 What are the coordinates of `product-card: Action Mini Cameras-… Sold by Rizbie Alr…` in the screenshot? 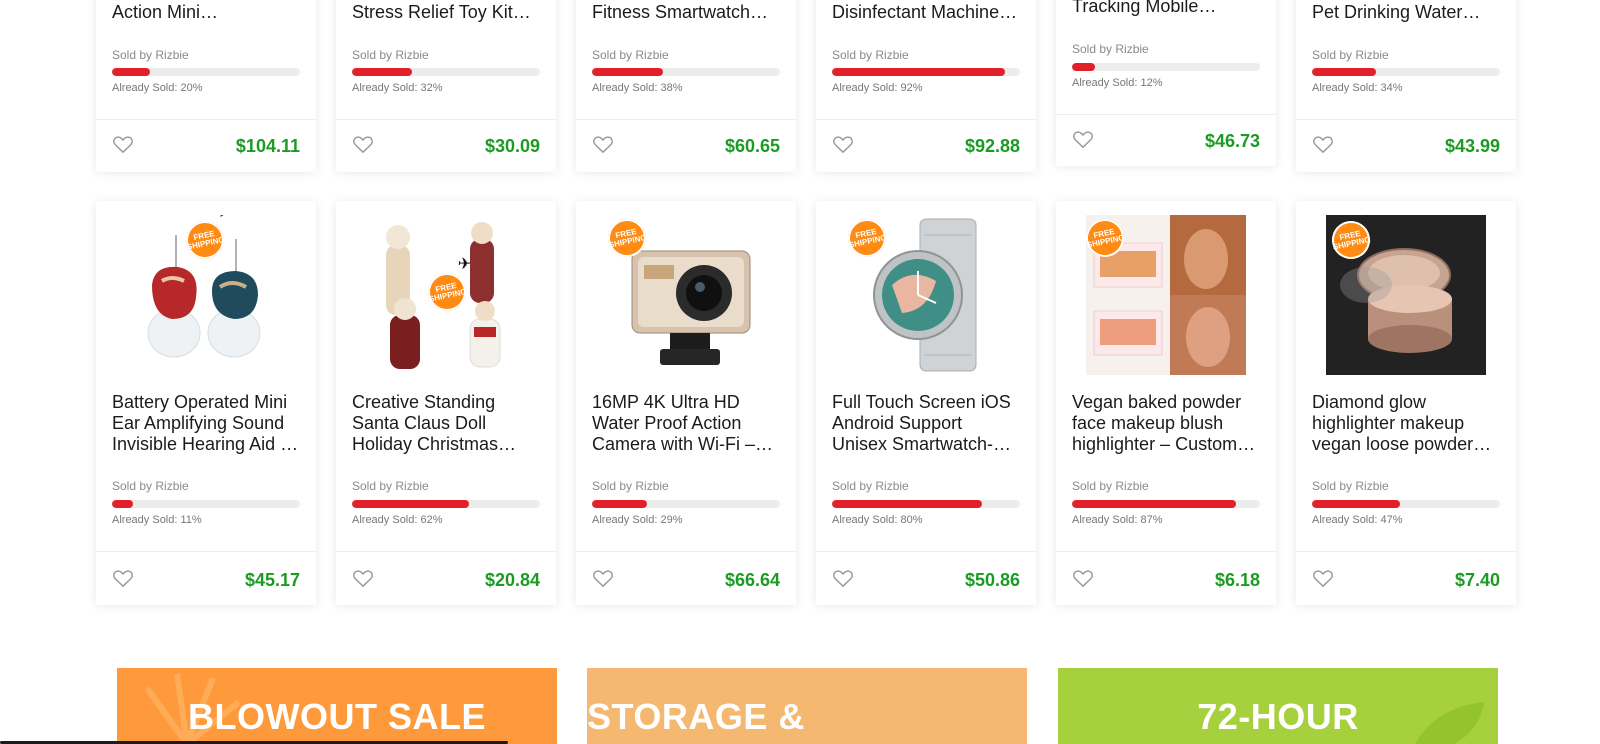 It's located at (206, 86).